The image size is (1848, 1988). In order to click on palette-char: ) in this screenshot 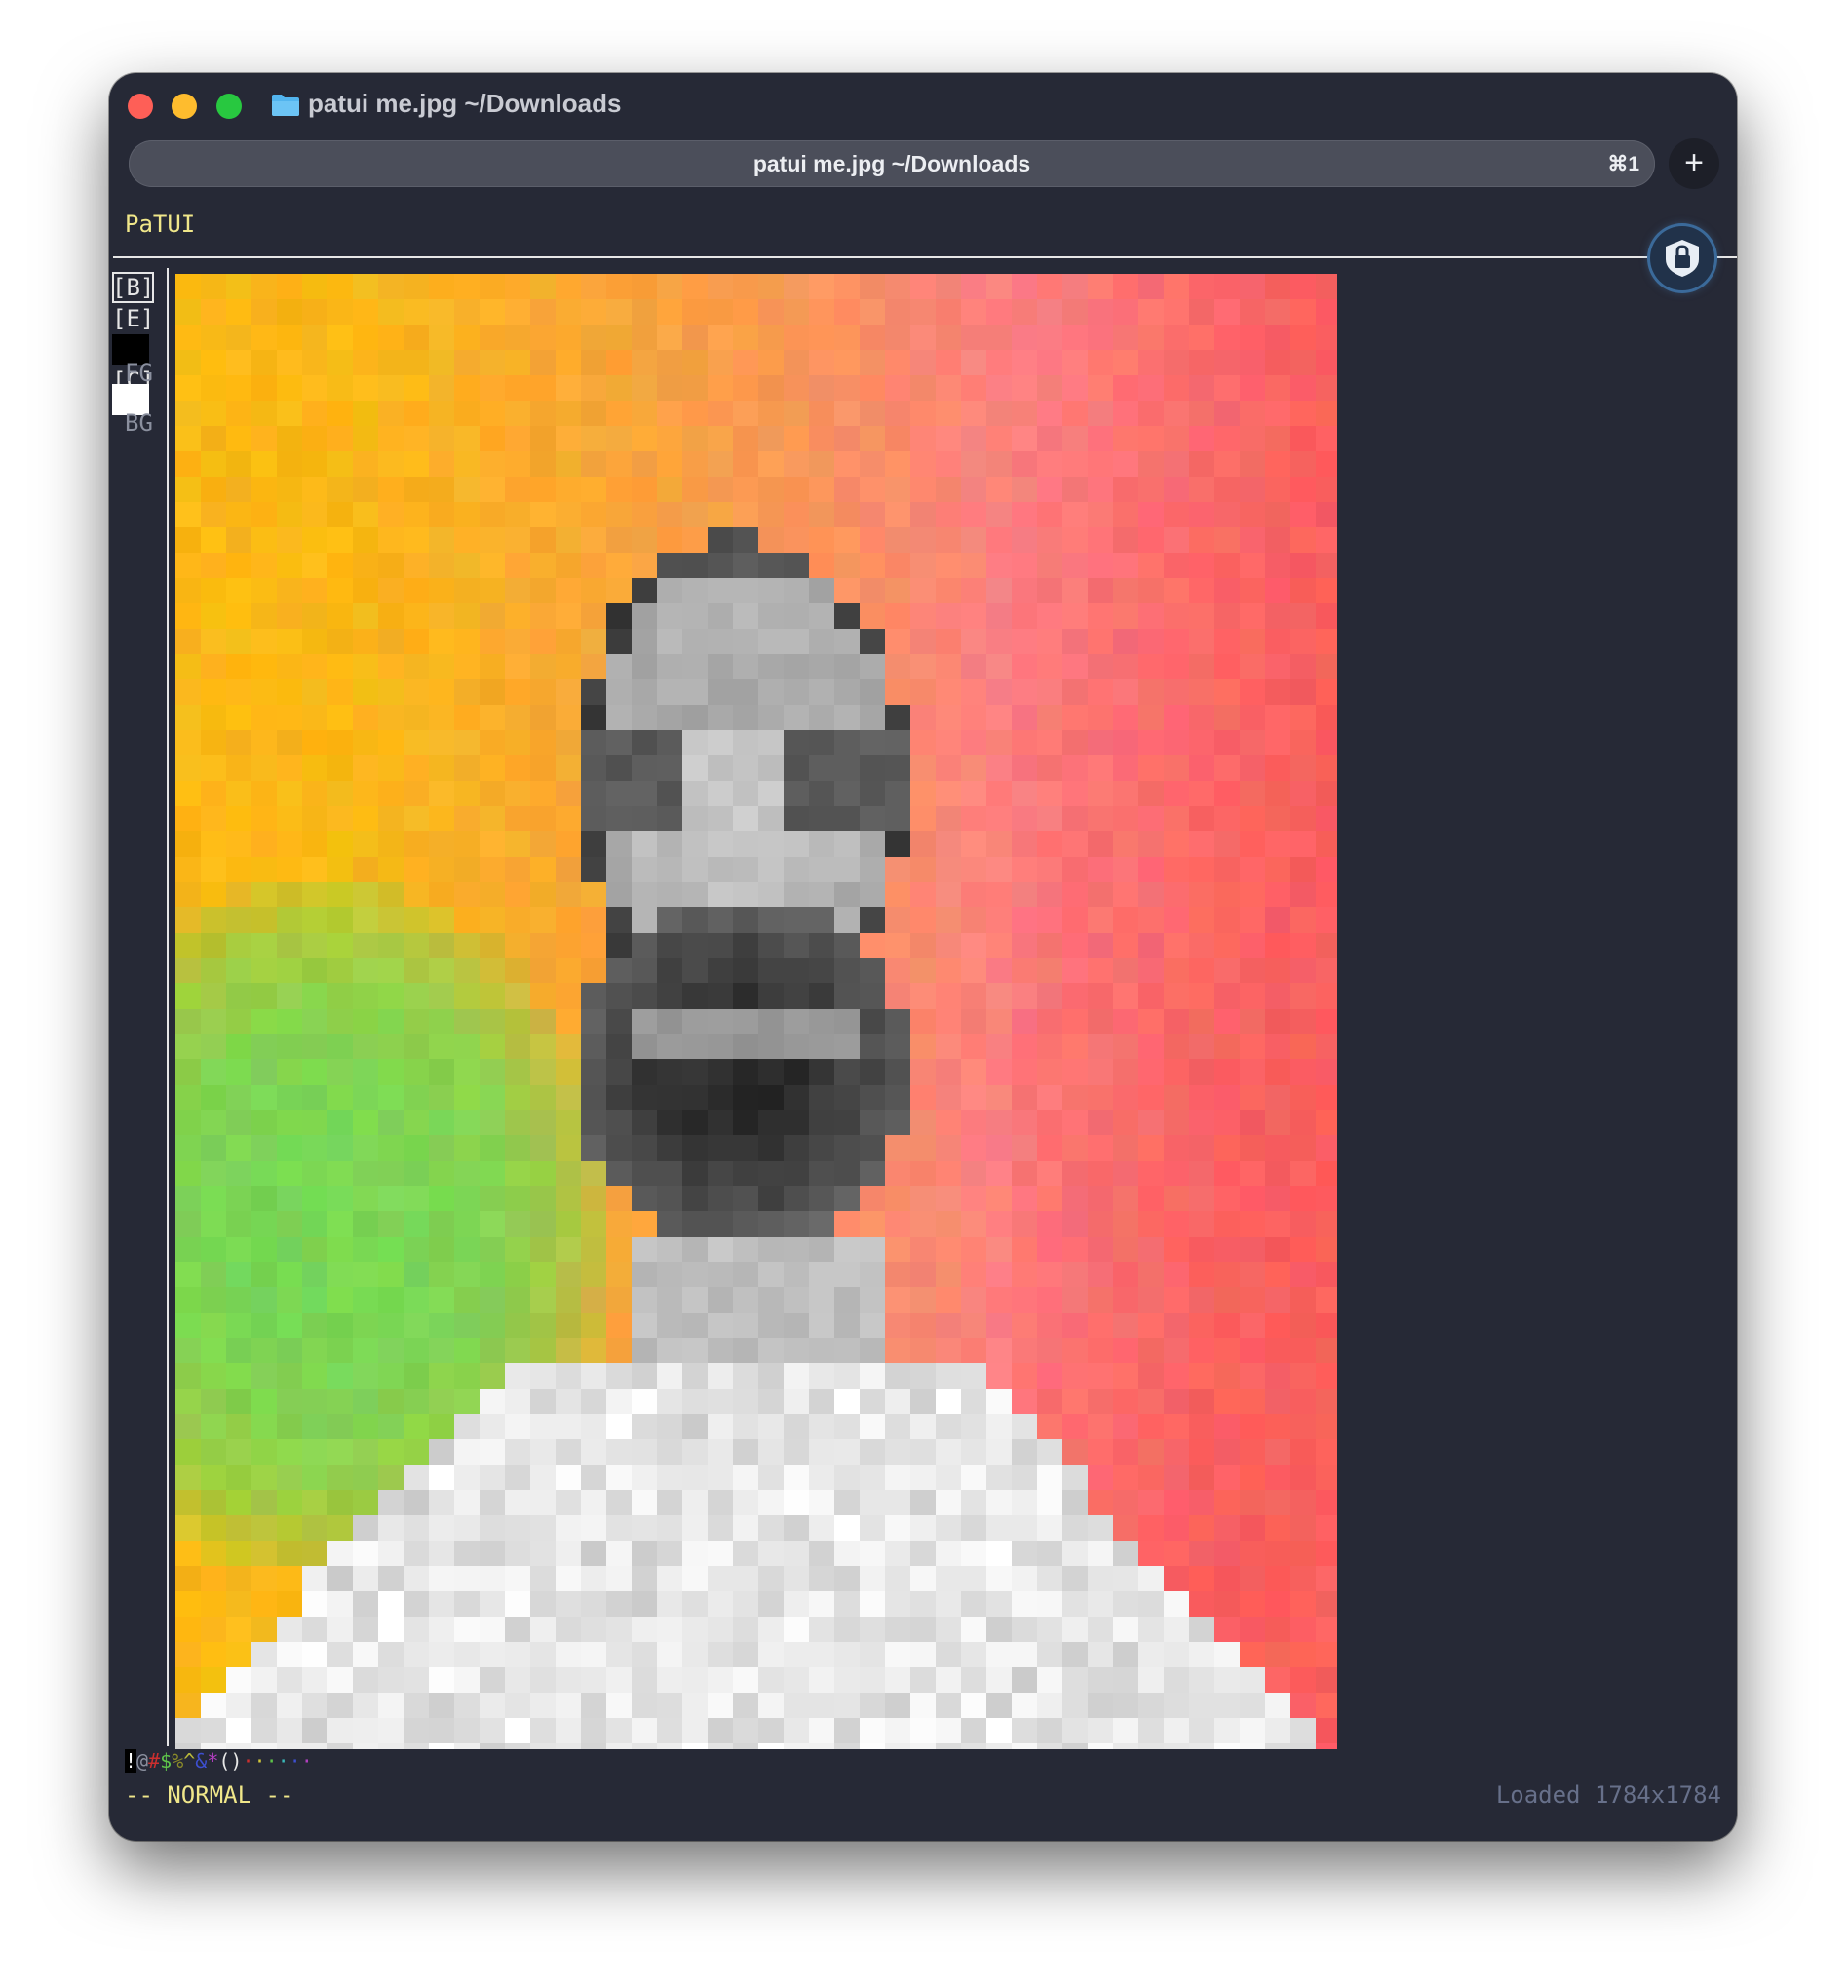, I will do `click(236, 1761)`.